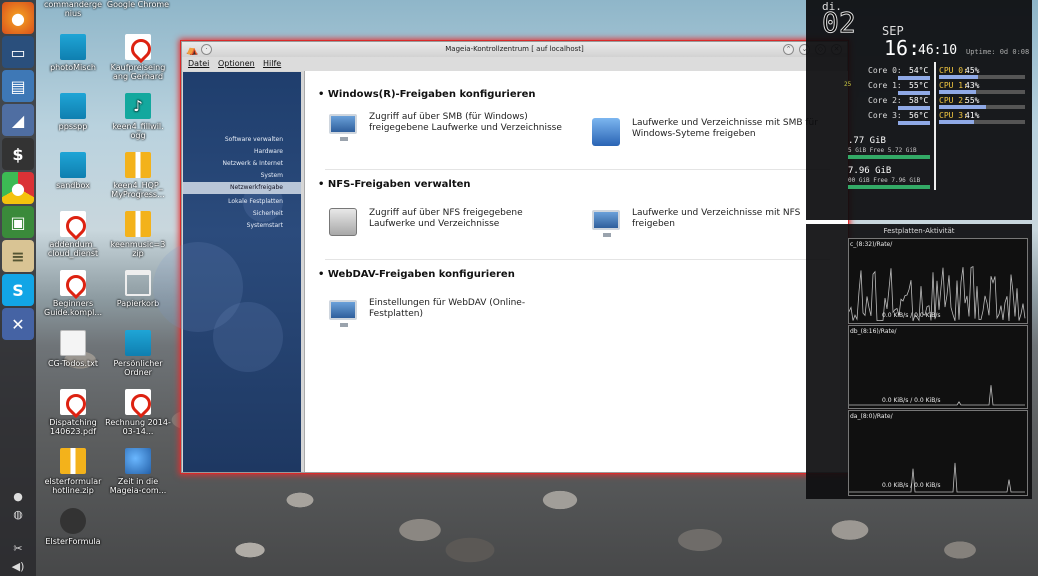  Describe the element at coordinates (18, 222) in the screenshot. I see `system-monitor-icon: ▣` at that location.